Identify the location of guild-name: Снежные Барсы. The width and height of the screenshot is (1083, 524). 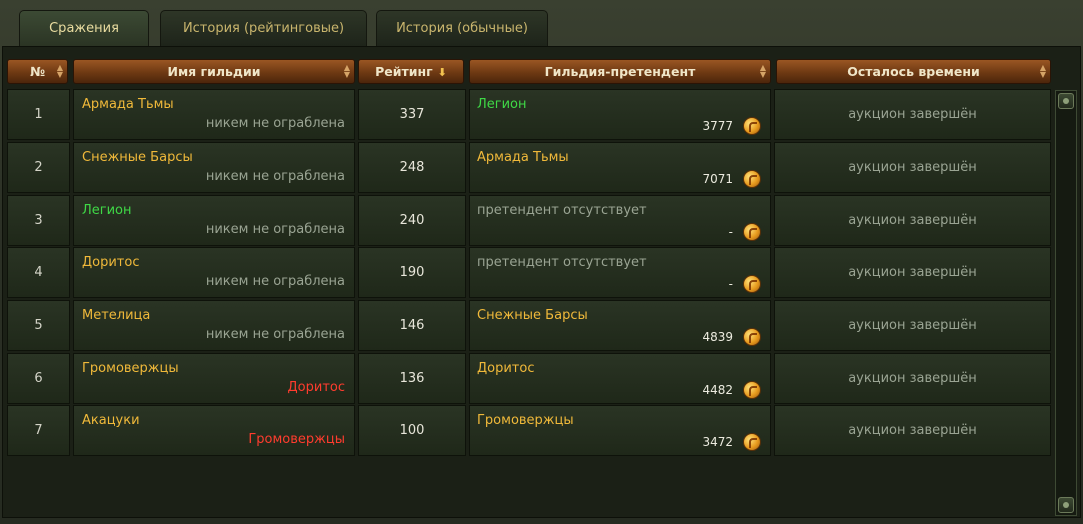
(137, 157).